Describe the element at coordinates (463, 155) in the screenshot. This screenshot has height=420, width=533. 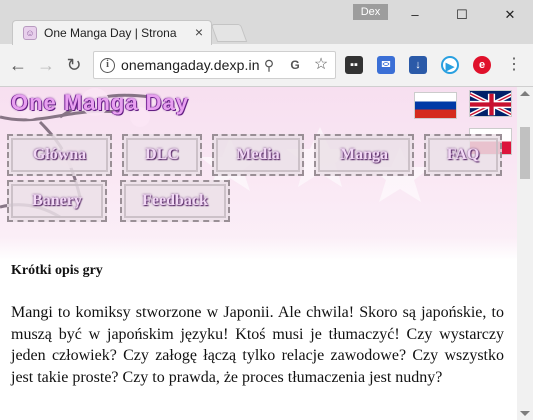
I see `nav-faq-button: FAQ` at that location.